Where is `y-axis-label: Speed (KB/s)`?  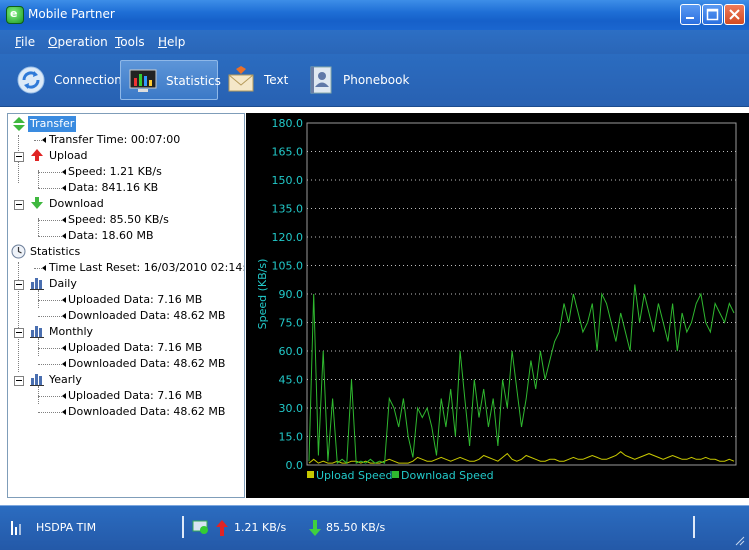
y-axis-label: Speed (KB/s) is located at coordinates (262, 294).